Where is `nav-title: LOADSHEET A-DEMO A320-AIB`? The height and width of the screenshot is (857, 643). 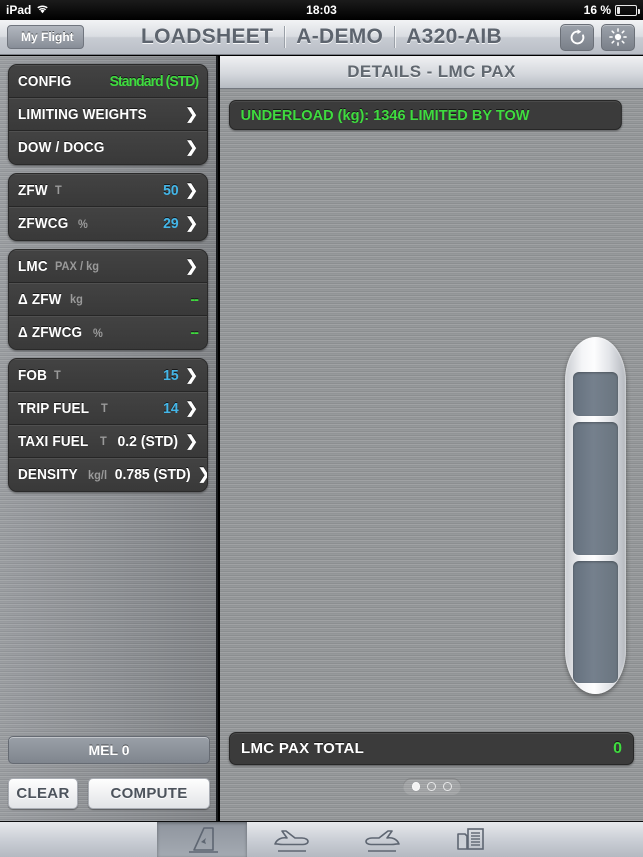
nav-title: LOADSHEET A-DEMO A320-AIB is located at coordinates (321, 37).